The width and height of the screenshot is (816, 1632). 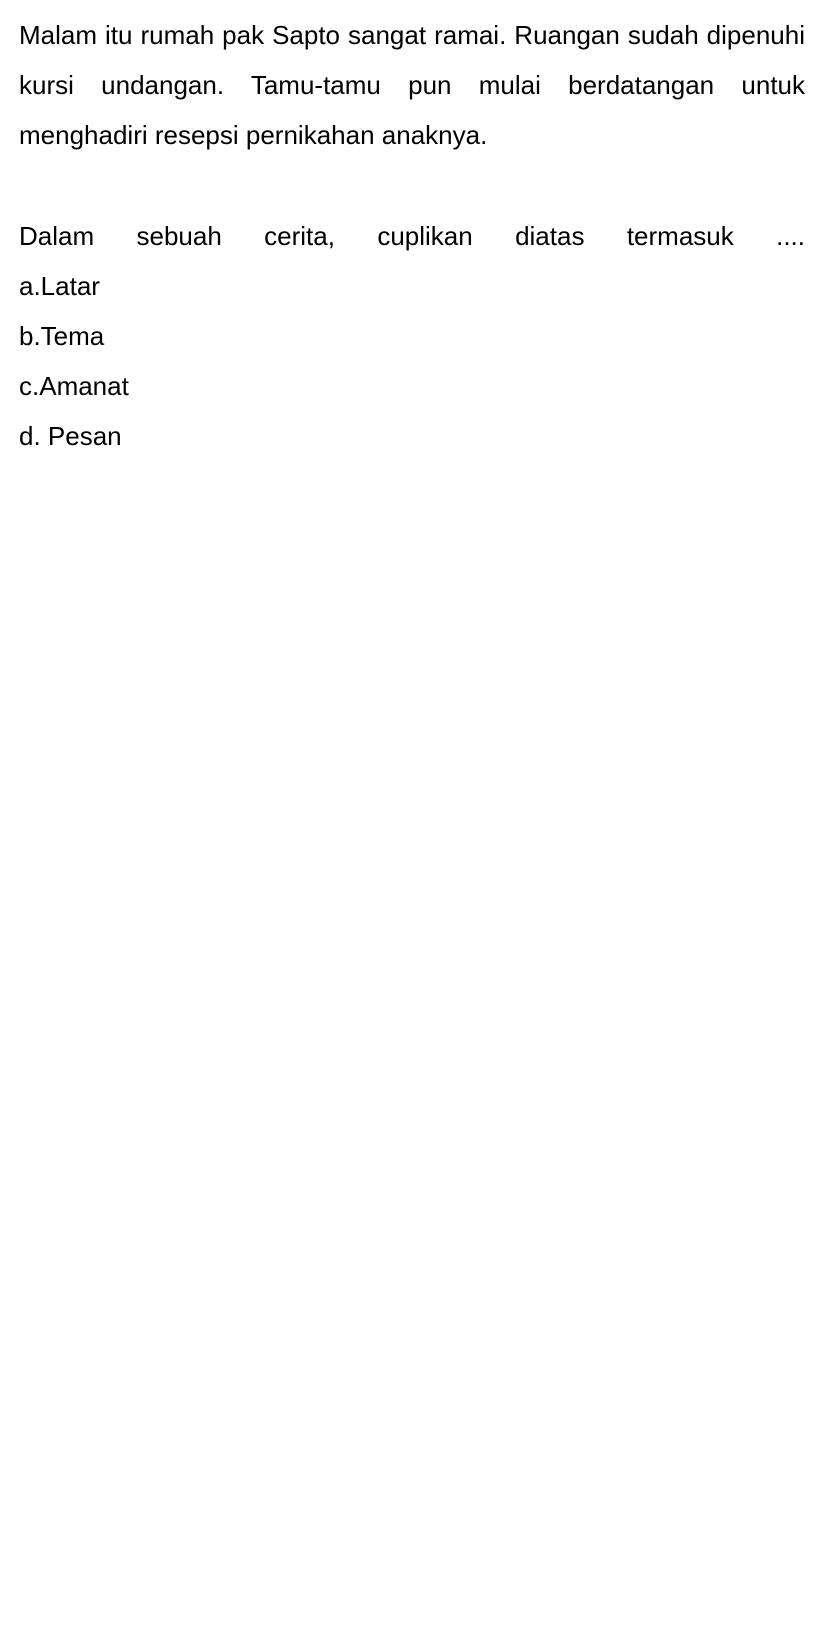 I want to click on option-b: b.Tema, so click(x=62, y=336).